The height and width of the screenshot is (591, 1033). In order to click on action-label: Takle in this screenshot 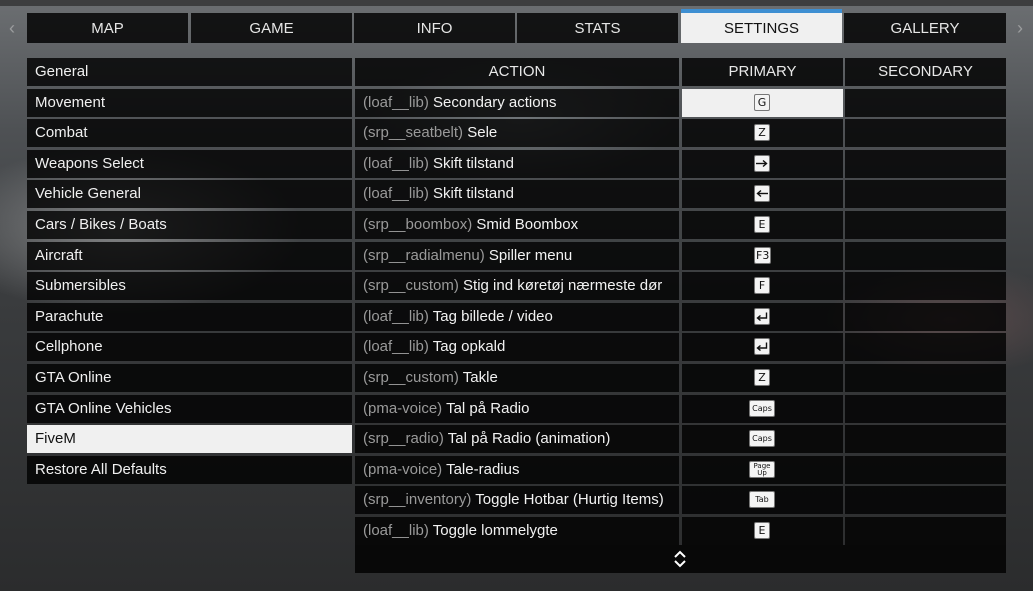, I will do `click(480, 377)`.